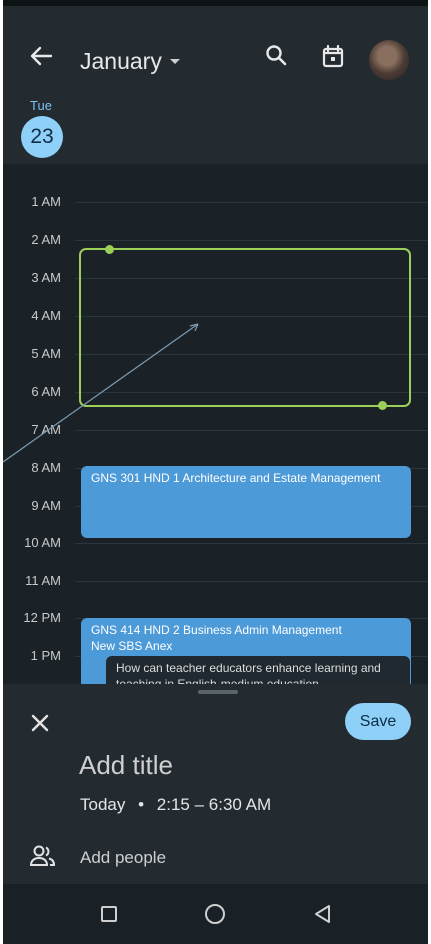 The image size is (431, 944). Describe the element at coordinates (41, 105) in the screenshot. I see `day-name: Tue` at that location.